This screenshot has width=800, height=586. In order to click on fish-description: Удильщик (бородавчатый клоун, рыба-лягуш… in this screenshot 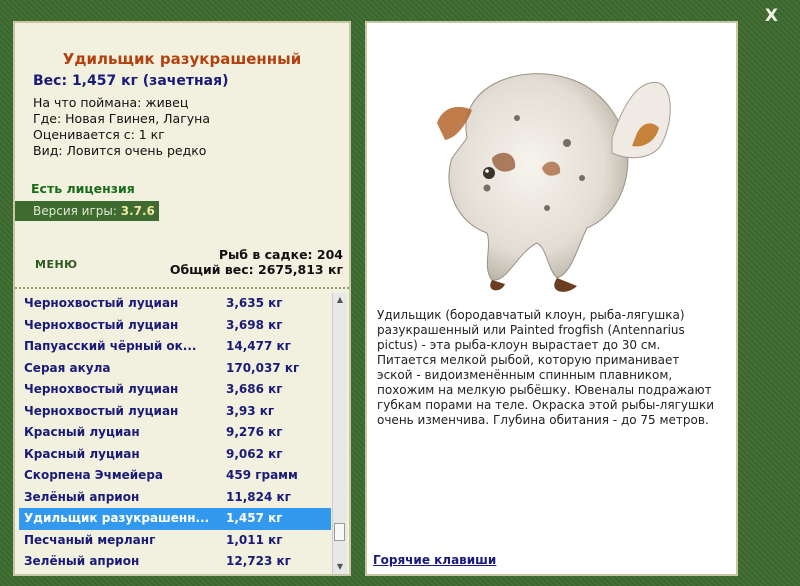, I will do `click(545, 367)`.